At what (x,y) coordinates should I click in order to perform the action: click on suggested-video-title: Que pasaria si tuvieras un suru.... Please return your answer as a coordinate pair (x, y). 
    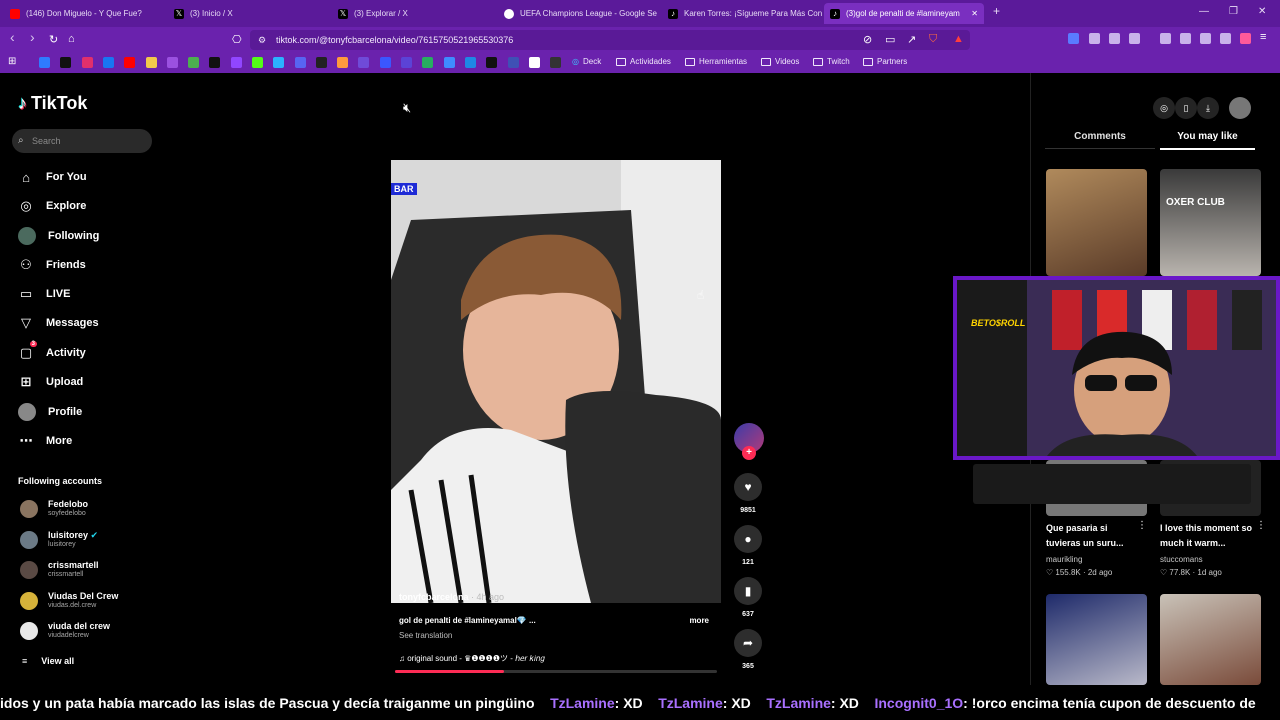
    Looking at the image, I should click on (1093, 536).